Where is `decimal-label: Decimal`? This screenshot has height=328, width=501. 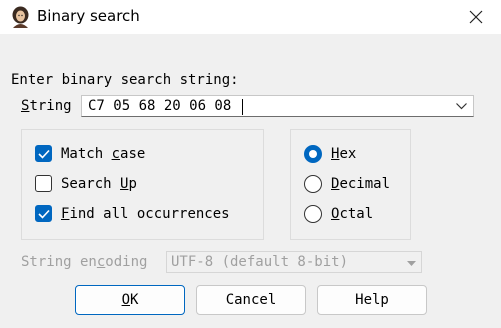
decimal-label: Decimal is located at coordinates (361, 184).